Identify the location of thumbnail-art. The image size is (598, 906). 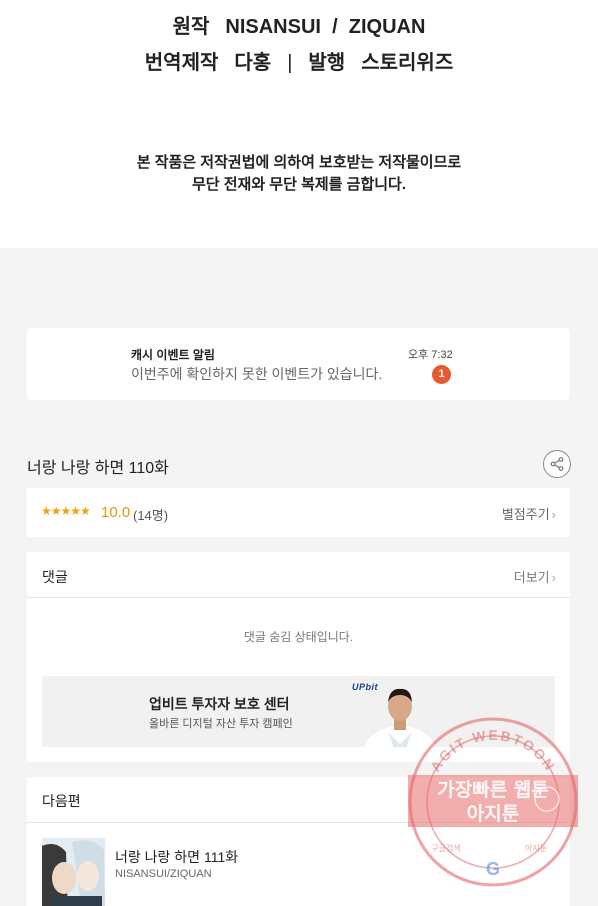
(73, 872).